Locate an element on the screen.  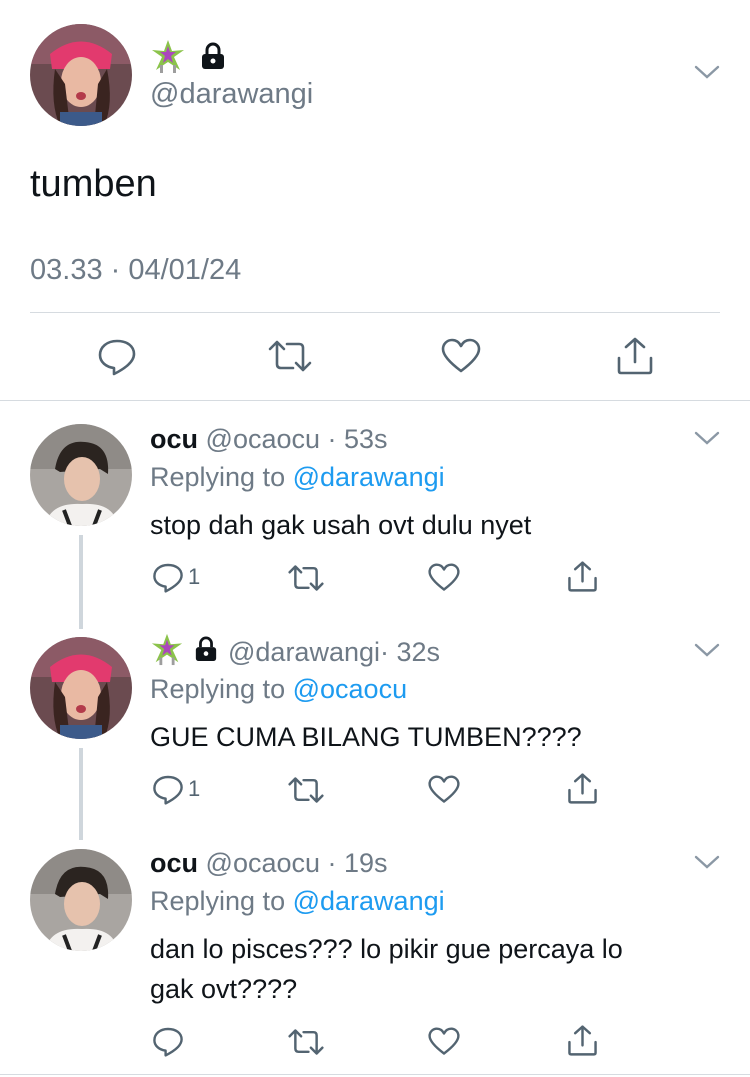
tweet-time: · 53s is located at coordinates (357, 439).